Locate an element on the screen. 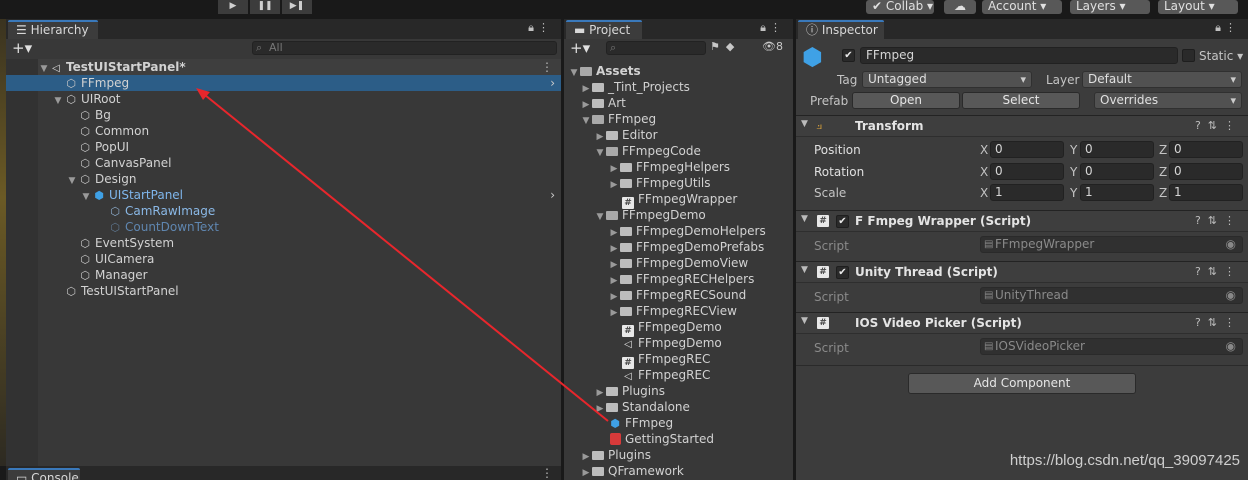 This screenshot has width=1248, height=480. watermark-text: https://blog.csdn.net/qq_39097425 is located at coordinates (1124, 460).